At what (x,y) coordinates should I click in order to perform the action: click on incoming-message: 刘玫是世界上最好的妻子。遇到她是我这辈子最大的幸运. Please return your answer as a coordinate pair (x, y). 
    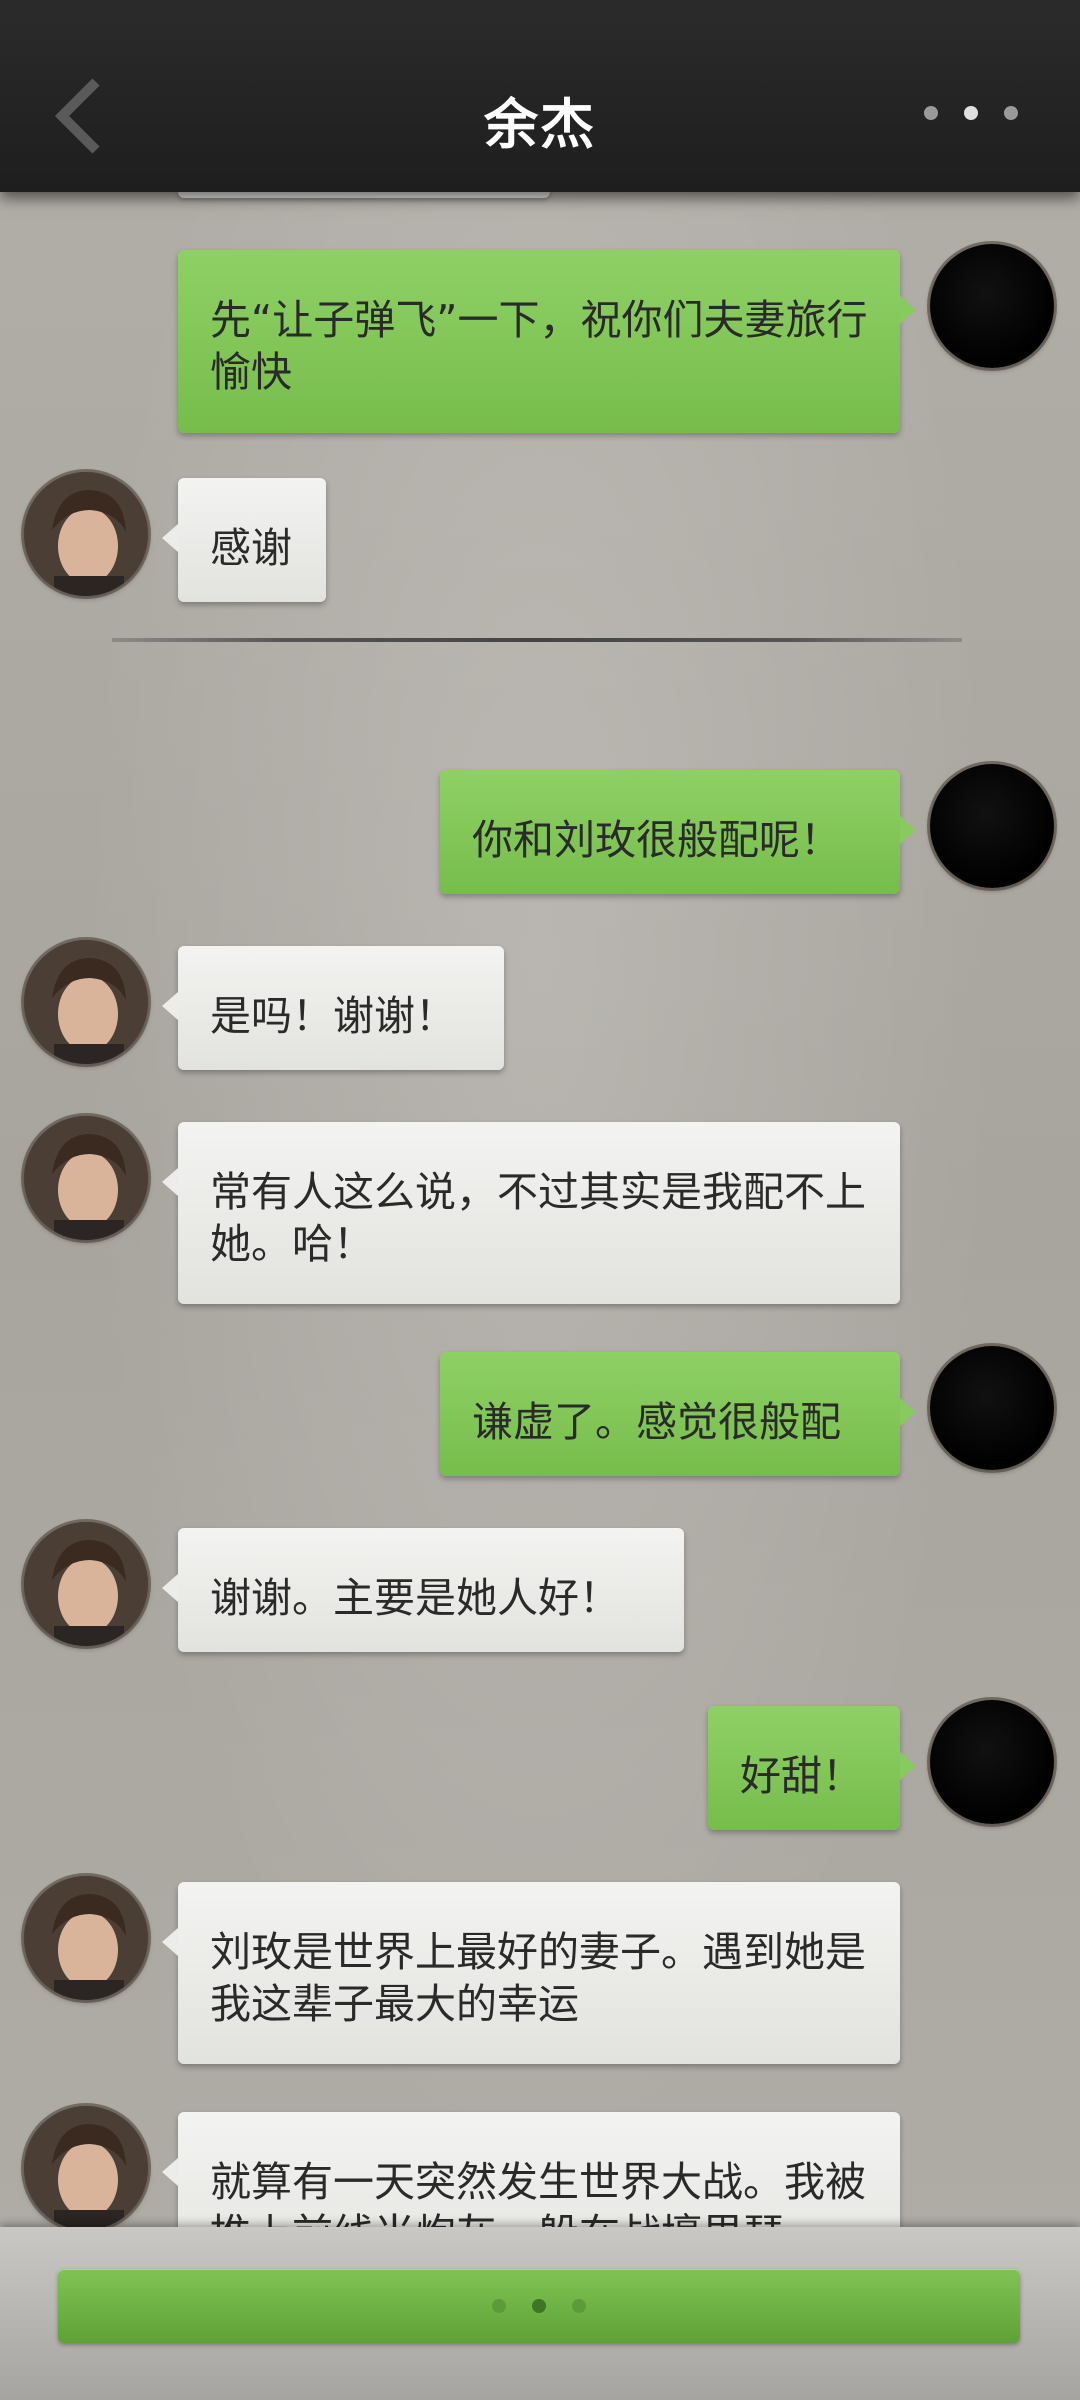
    Looking at the image, I should click on (531, 1973).